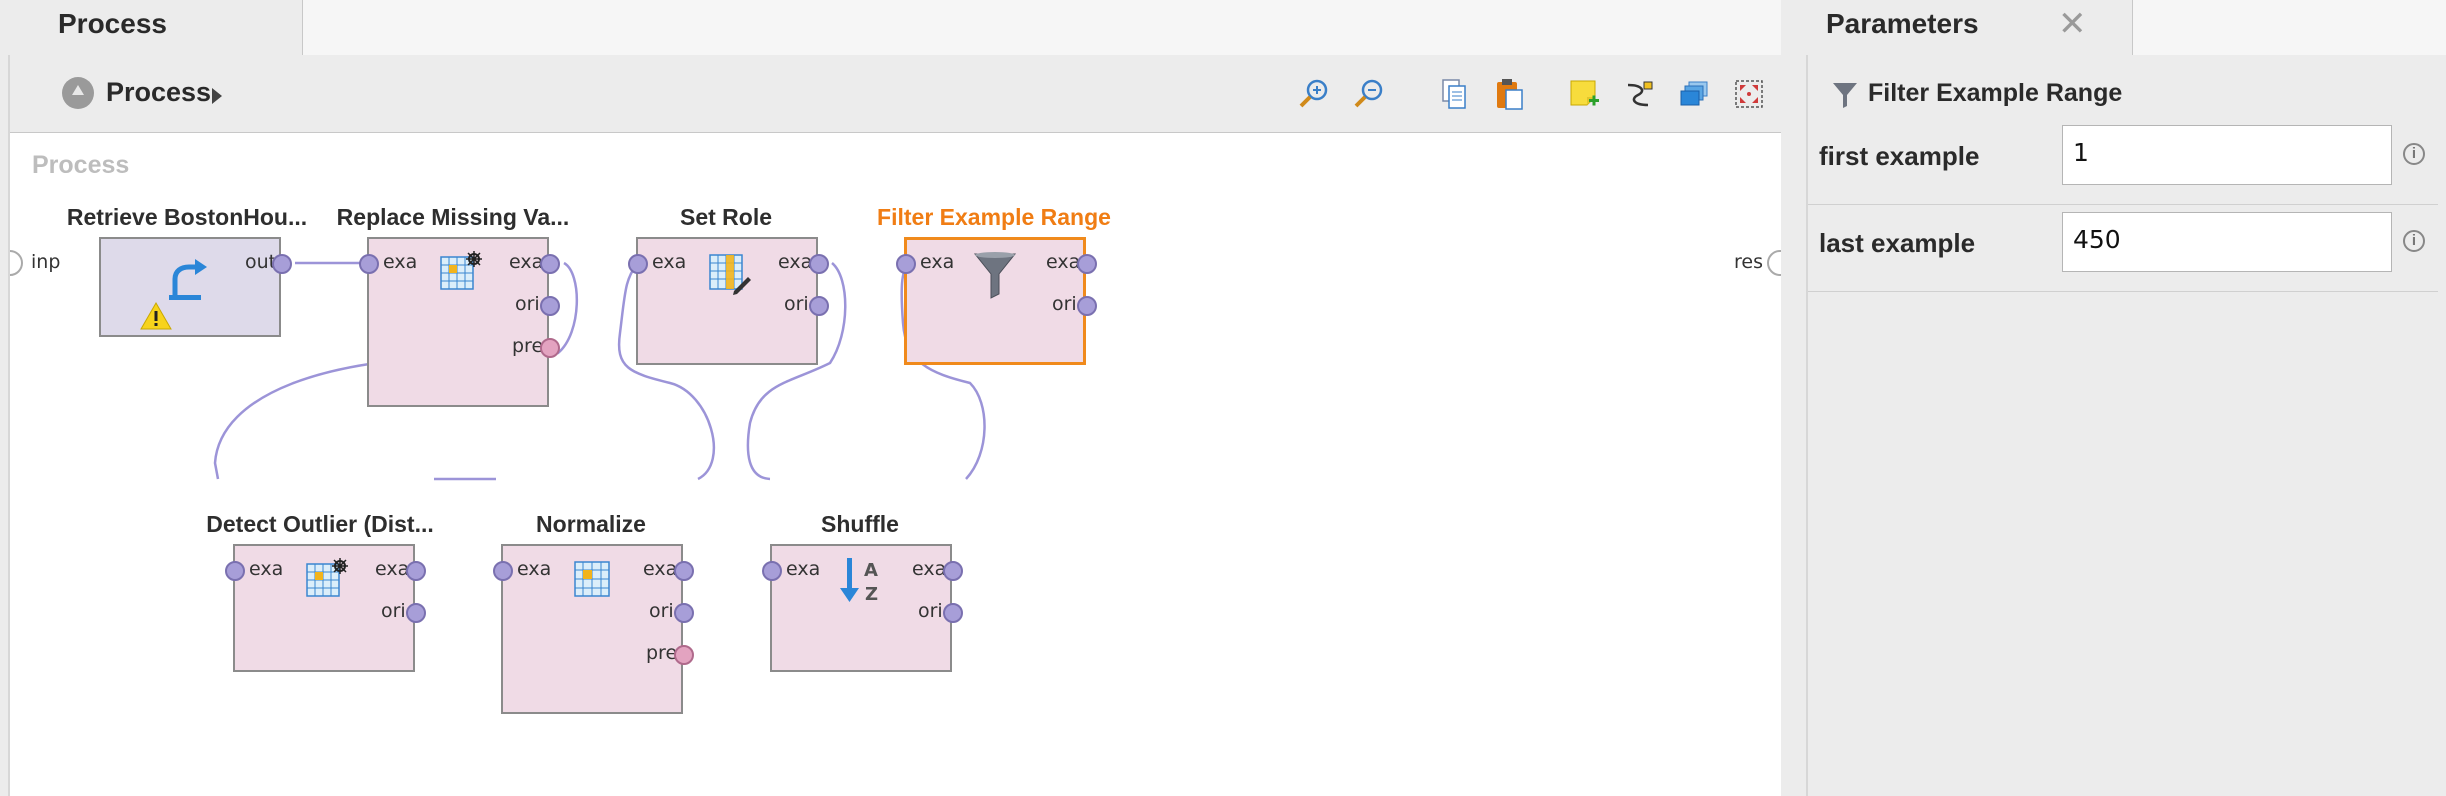 The width and height of the screenshot is (2446, 796). What do you see at coordinates (684, 613) in the screenshot?
I see `port-normalize-out-ori` at bounding box center [684, 613].